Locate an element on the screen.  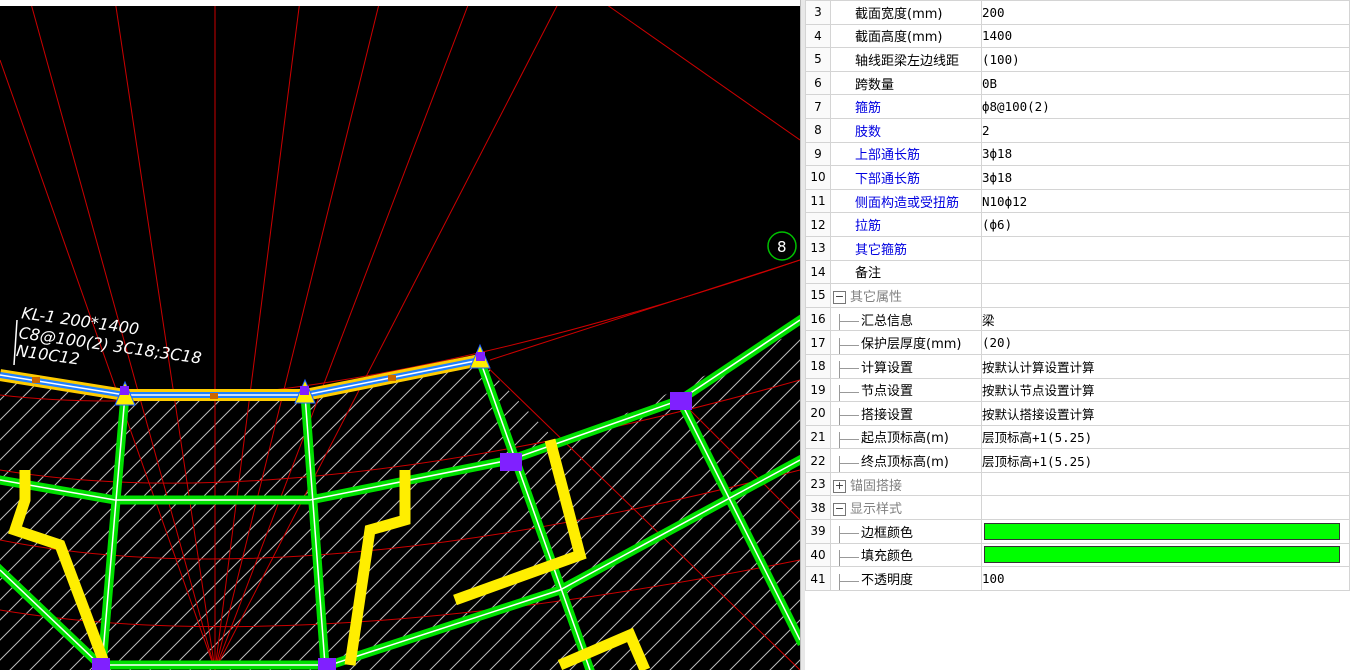
property-name-cell: 计算设置 is located at coordinates (906, 366).